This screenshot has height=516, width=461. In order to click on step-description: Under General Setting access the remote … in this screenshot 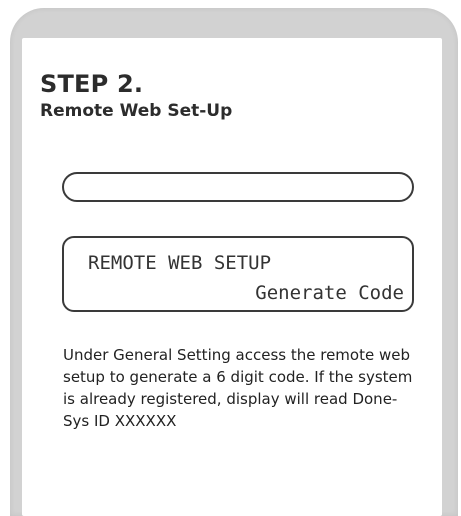, I will do `click(238, 388)`.